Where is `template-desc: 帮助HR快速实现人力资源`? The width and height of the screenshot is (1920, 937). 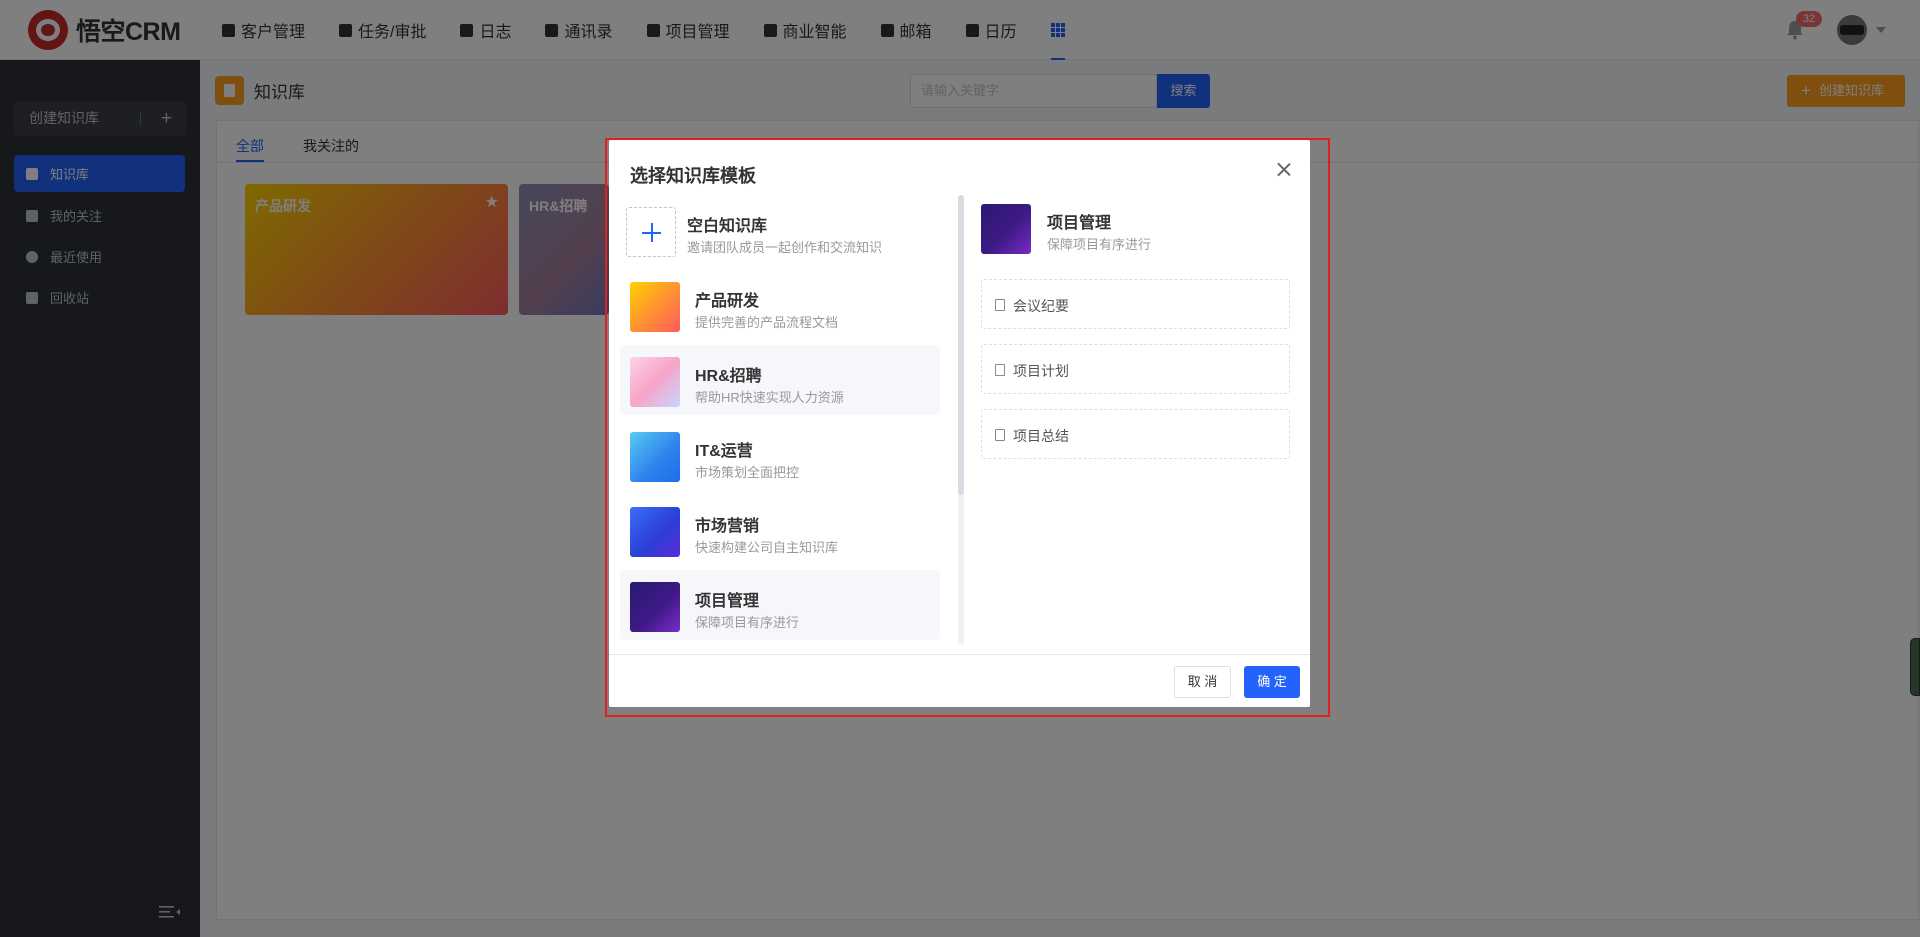
template-desc: 帮助HR快速实现人力资源 is located at coordinates (769, 397).